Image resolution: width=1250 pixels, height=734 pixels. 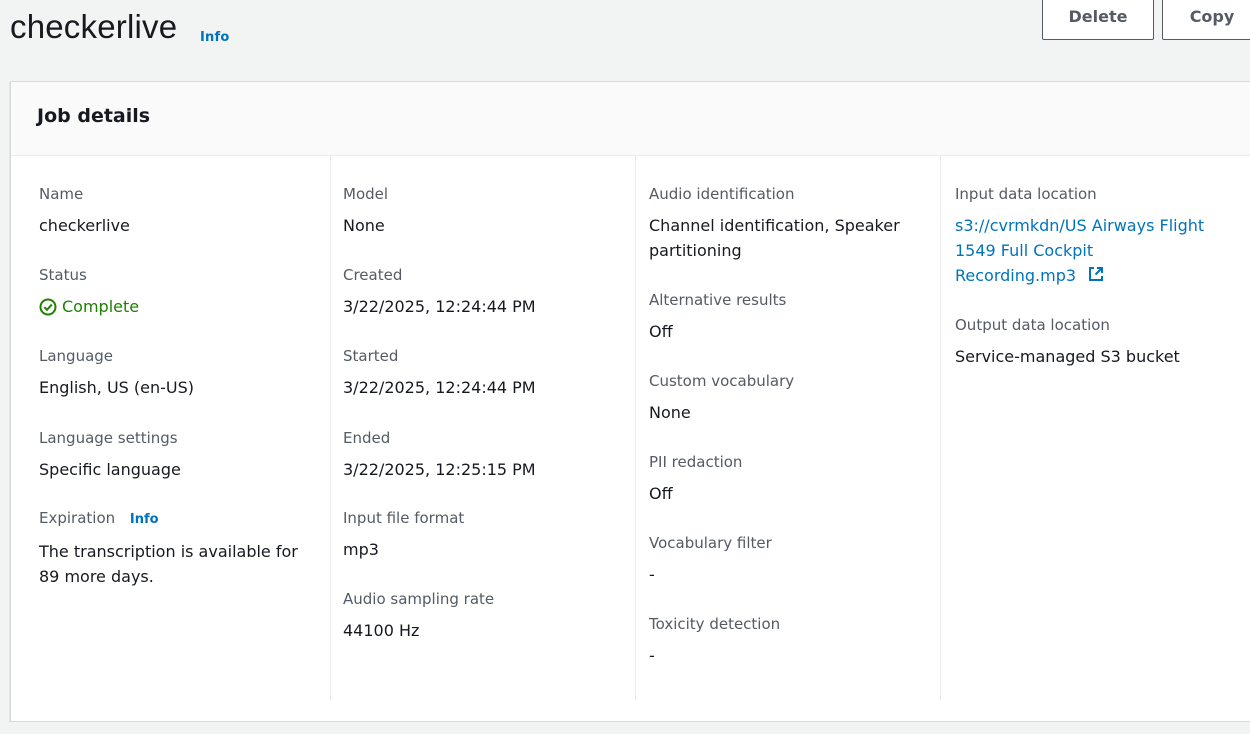 I want to click on field-started: Started 3/22/2025, 12:24:44 PM, so click(x=484, y=373).